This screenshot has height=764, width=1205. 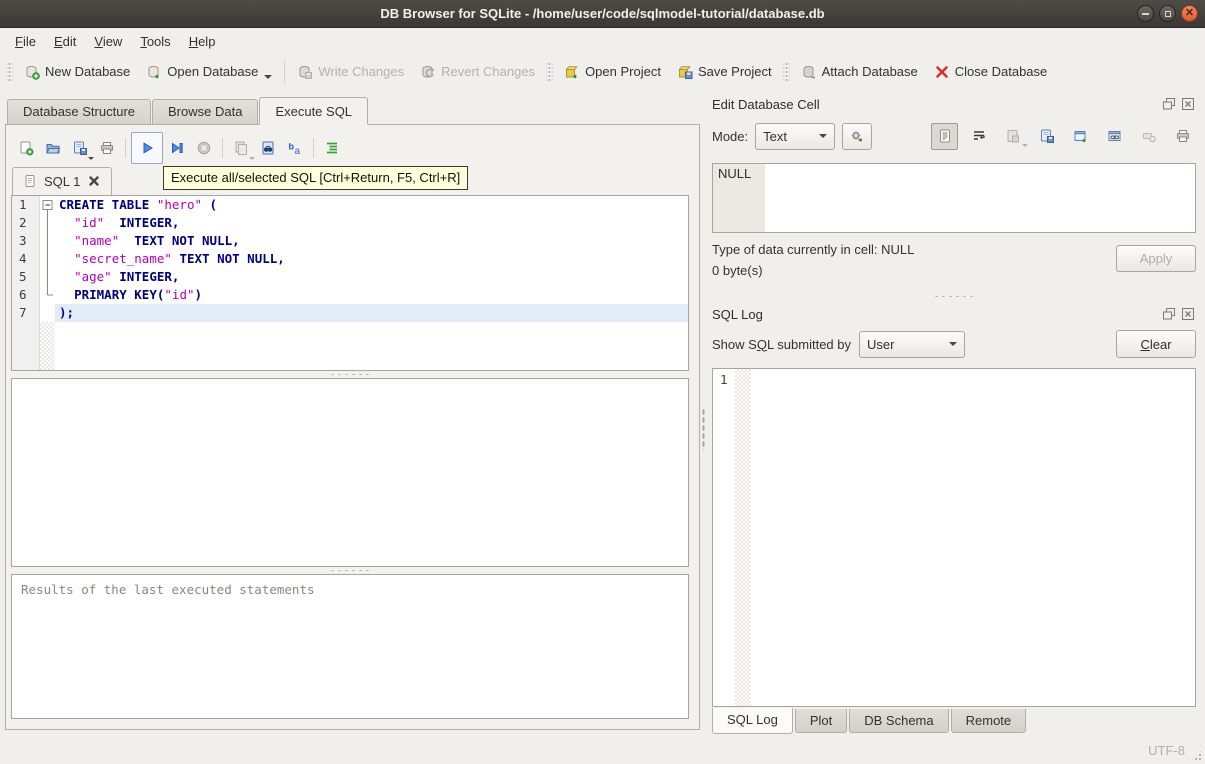 I want to click on line-number: 4, so click(x=26, y=259).